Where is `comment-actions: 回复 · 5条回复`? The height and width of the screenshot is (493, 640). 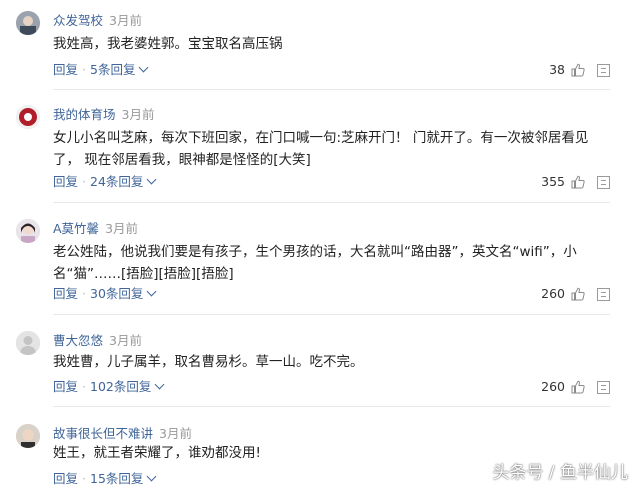 comment-actions: 回复 · 5条回复 is located at coordinates (101, 70).